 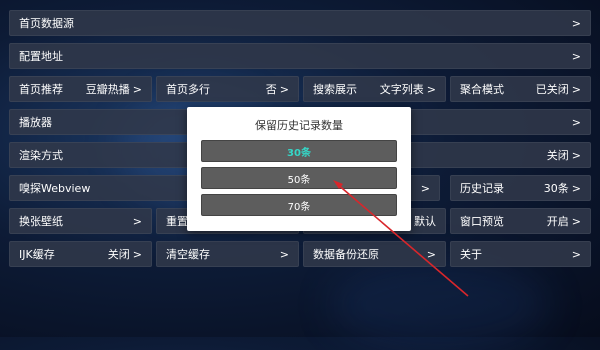 I want to click on setting-label: 默认, so click(x=425, y=221).